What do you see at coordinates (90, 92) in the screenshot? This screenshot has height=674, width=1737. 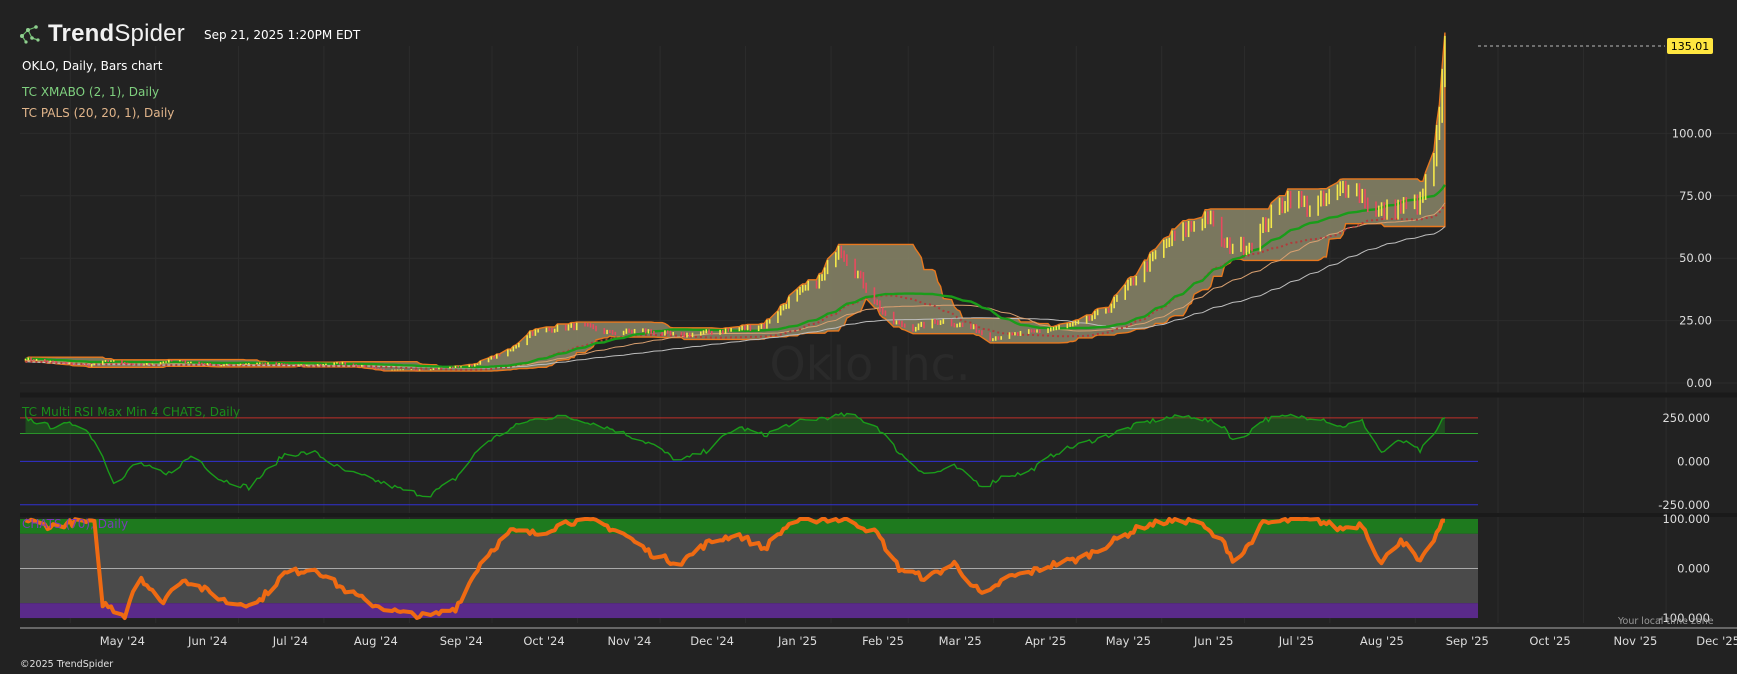 I see `xmabo-label: TC XMABO (2, 1), Daily` at bounding box center [90, 92].